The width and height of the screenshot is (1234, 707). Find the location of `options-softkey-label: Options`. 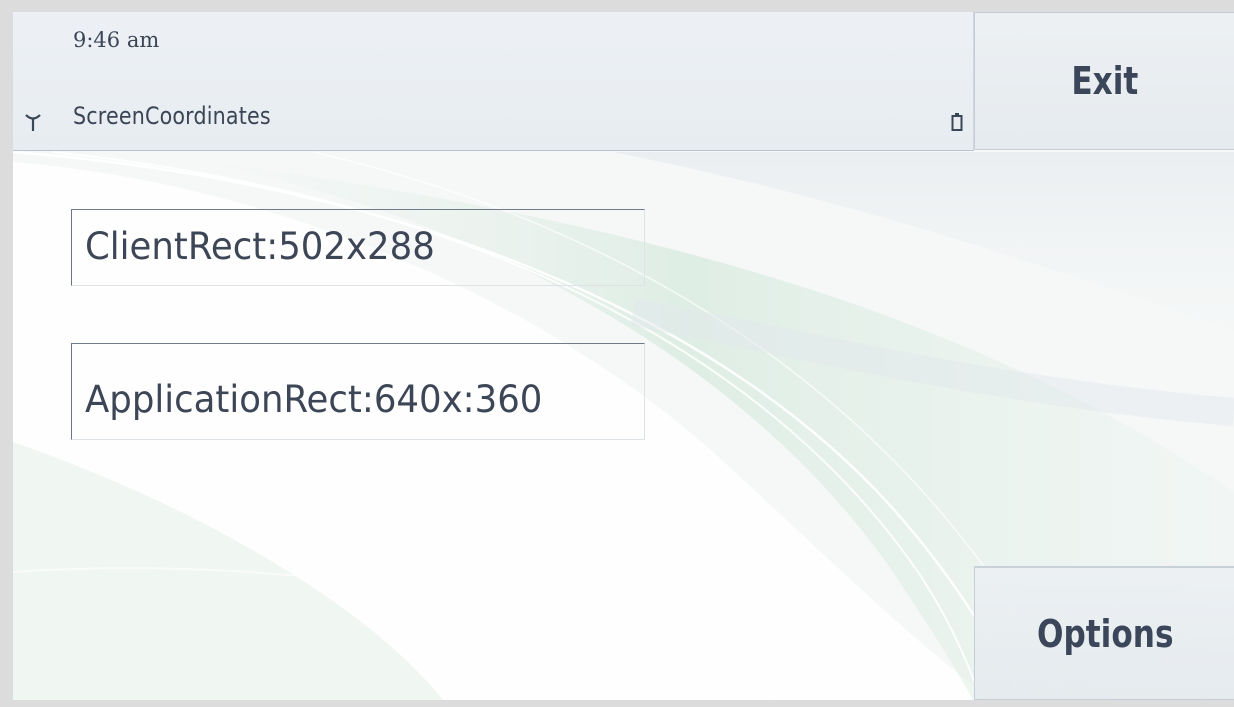

options-softkey-label: Options is located at coordinates (1105, 633).